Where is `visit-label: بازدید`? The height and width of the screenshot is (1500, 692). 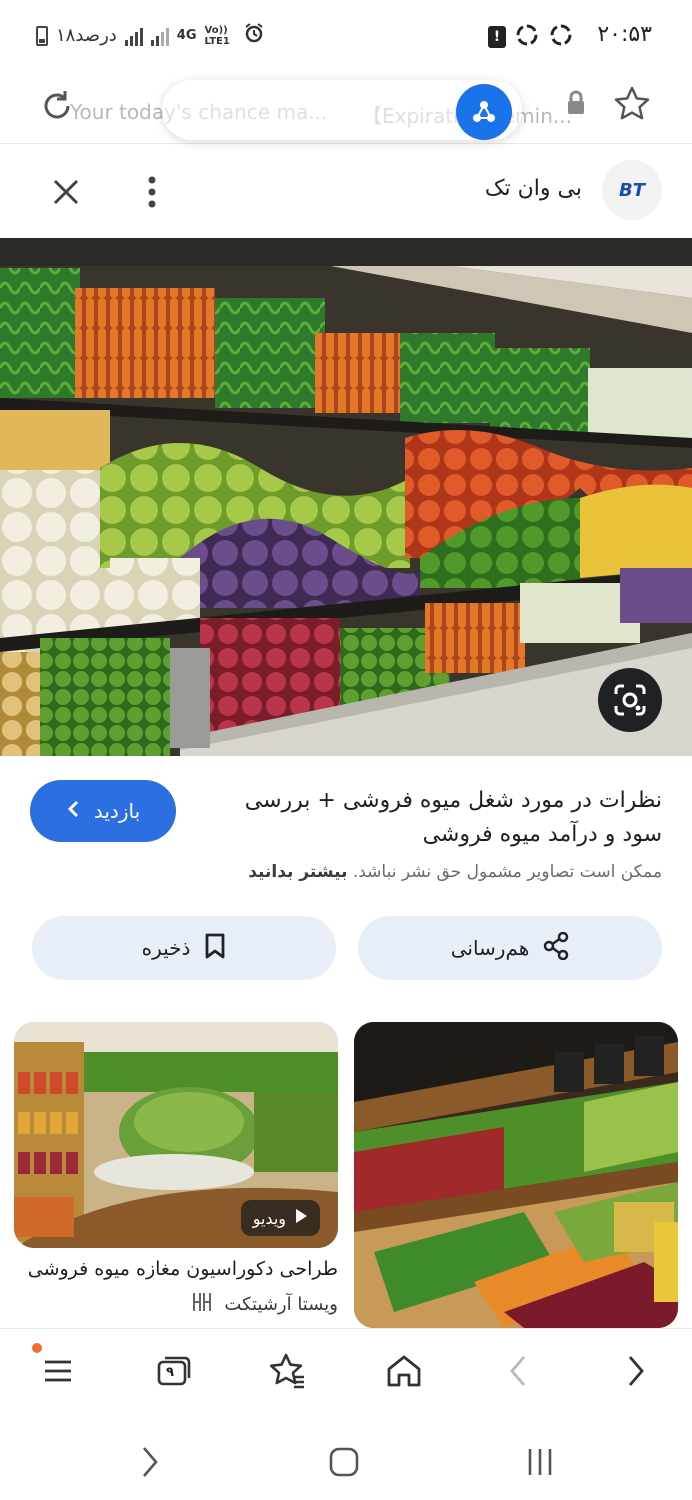 visit-label: بازدید is located at coordinates (117, 811).